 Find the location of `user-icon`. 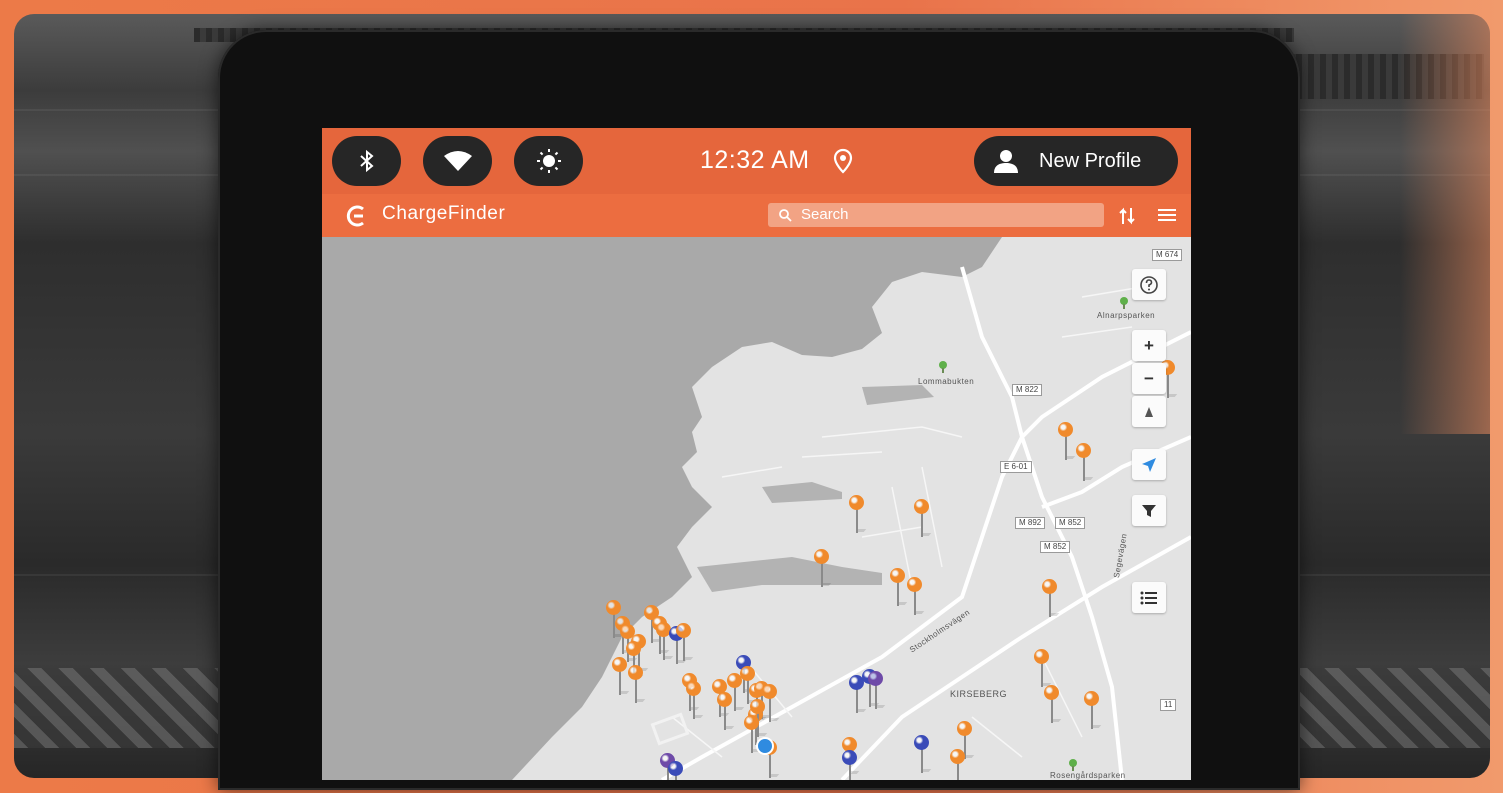

user-icon is located at coordinates (1006, 161).